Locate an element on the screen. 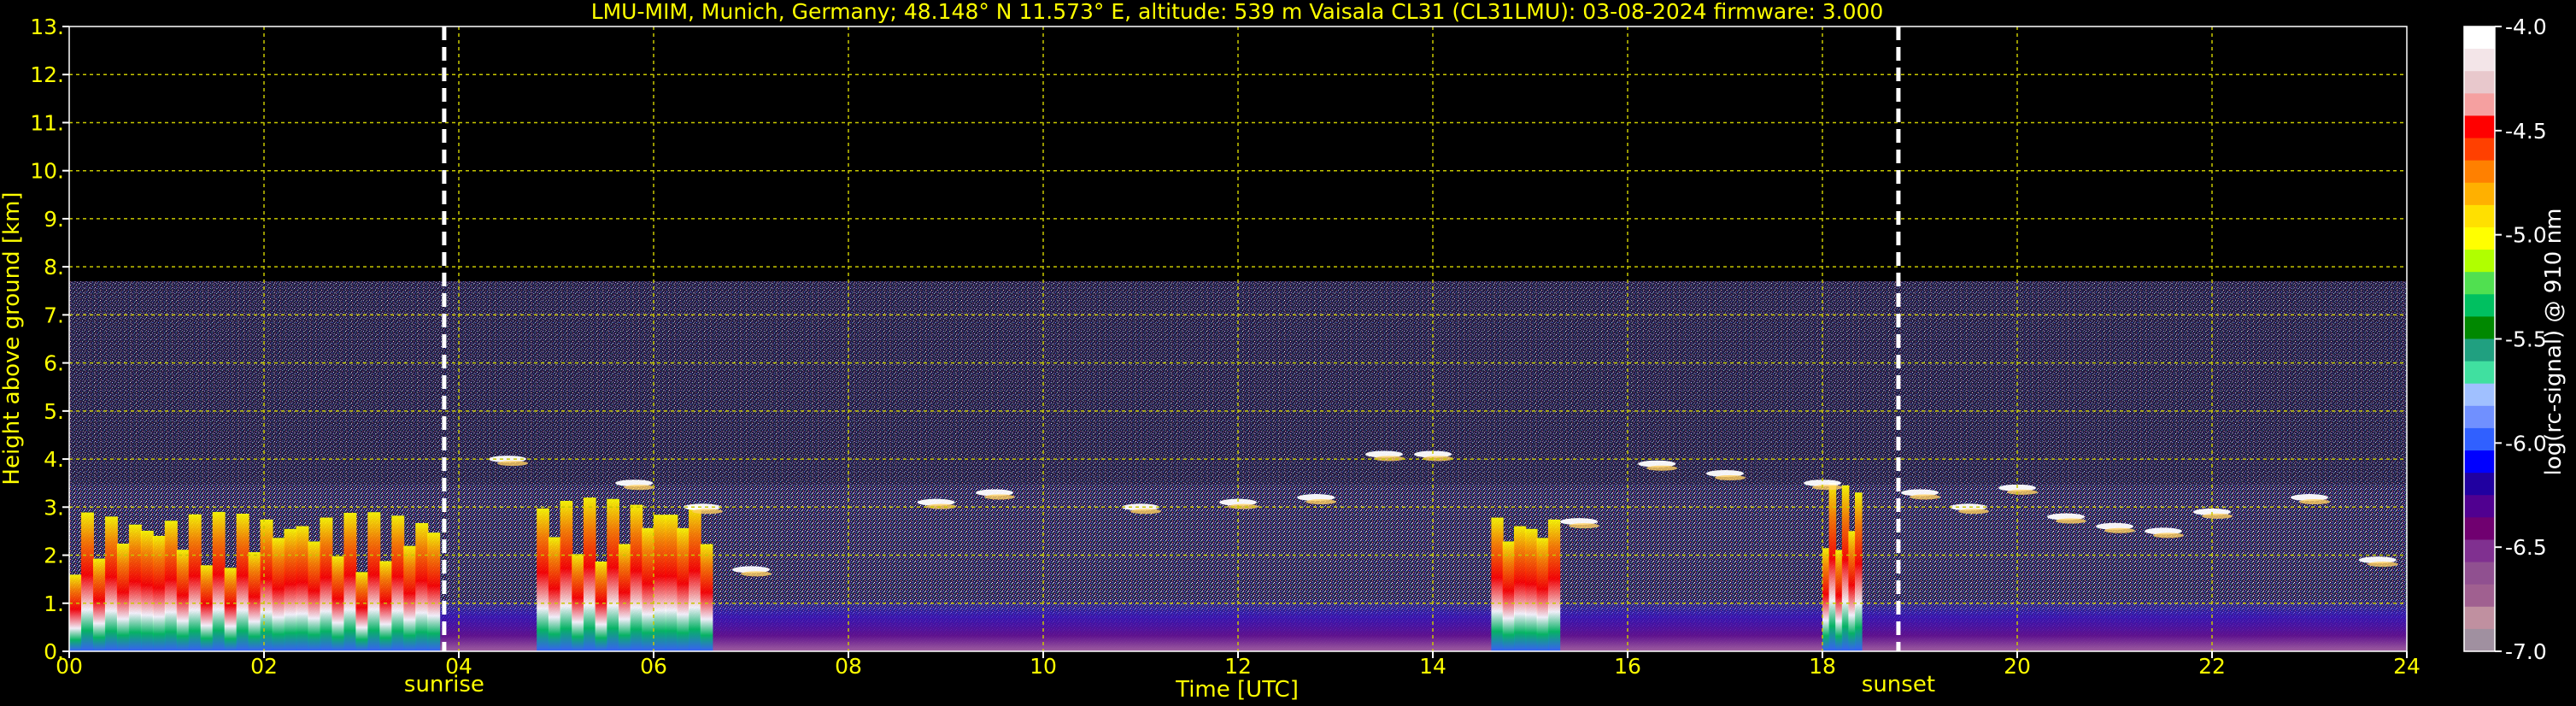 The height and width of the screenshot is (706, 2576). x-tick-label: 14 is located at coordinates (1432, 666).